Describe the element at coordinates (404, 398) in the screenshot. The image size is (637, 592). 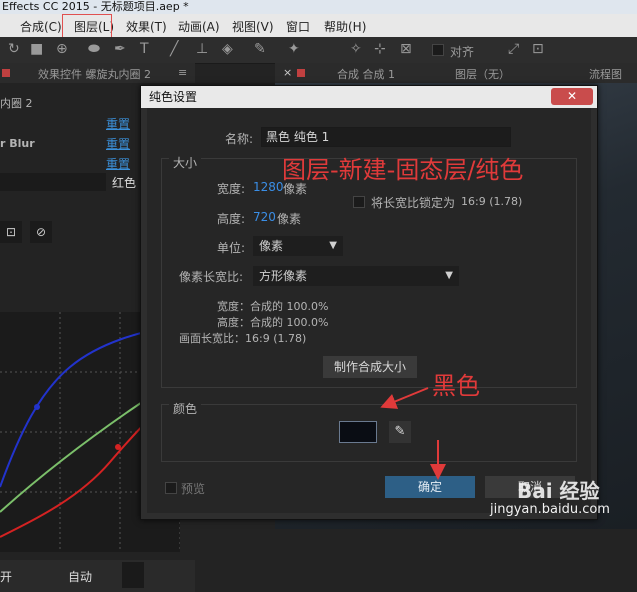
I see `arrow-to-swatch` at that location.